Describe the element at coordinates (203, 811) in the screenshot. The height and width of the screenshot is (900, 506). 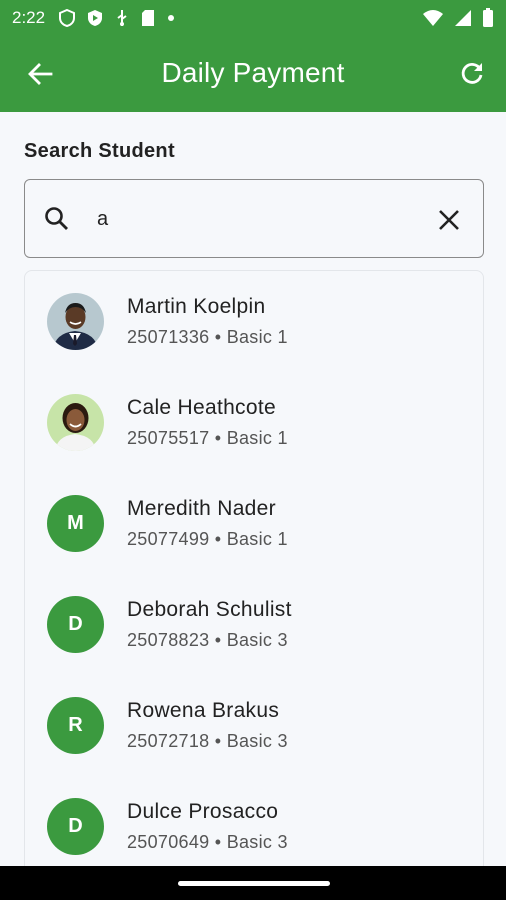
I see `student-name: Dulce Prosacco` at that location.